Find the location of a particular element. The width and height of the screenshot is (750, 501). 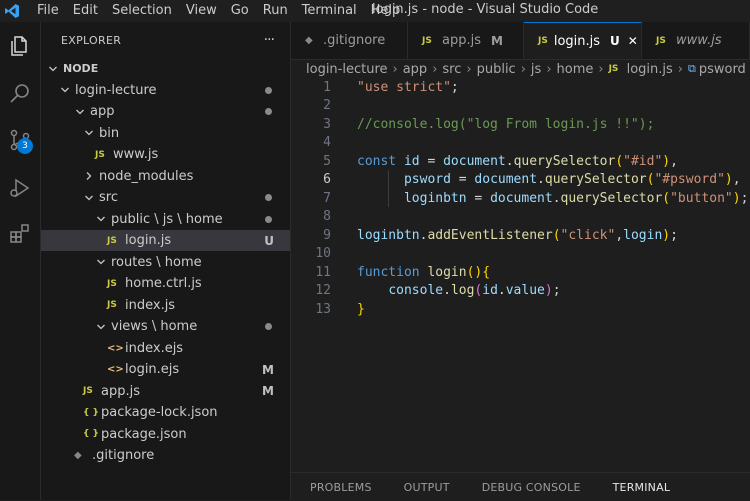

menu-item-run: Run is located at coordinates (275, 11).